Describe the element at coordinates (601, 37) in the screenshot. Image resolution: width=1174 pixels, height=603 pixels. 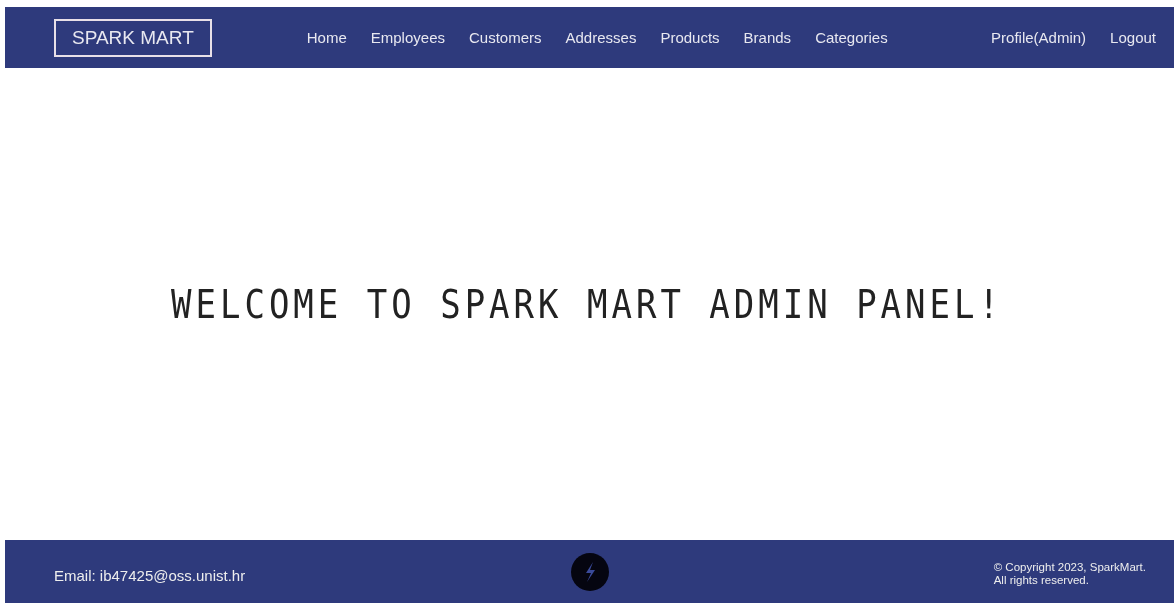
I see `nav-link: Addresses` at that location.